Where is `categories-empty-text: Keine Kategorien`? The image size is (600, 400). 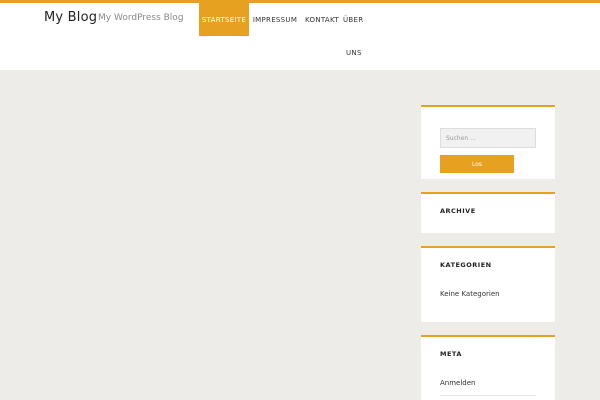 categories-empty-text: Keine Kategorien is located at coordinates (470, 294).